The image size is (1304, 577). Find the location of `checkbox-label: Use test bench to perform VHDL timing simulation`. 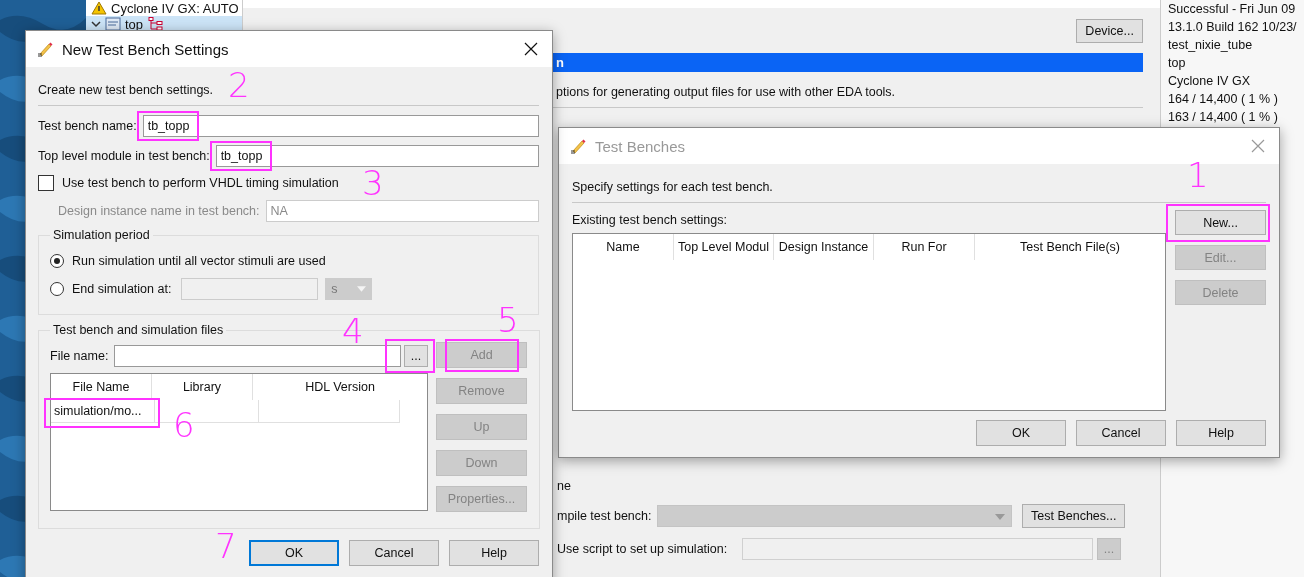

checkbox-label: Use test bench to perform VHDL timing simulation is located at coordinates (200, 183).